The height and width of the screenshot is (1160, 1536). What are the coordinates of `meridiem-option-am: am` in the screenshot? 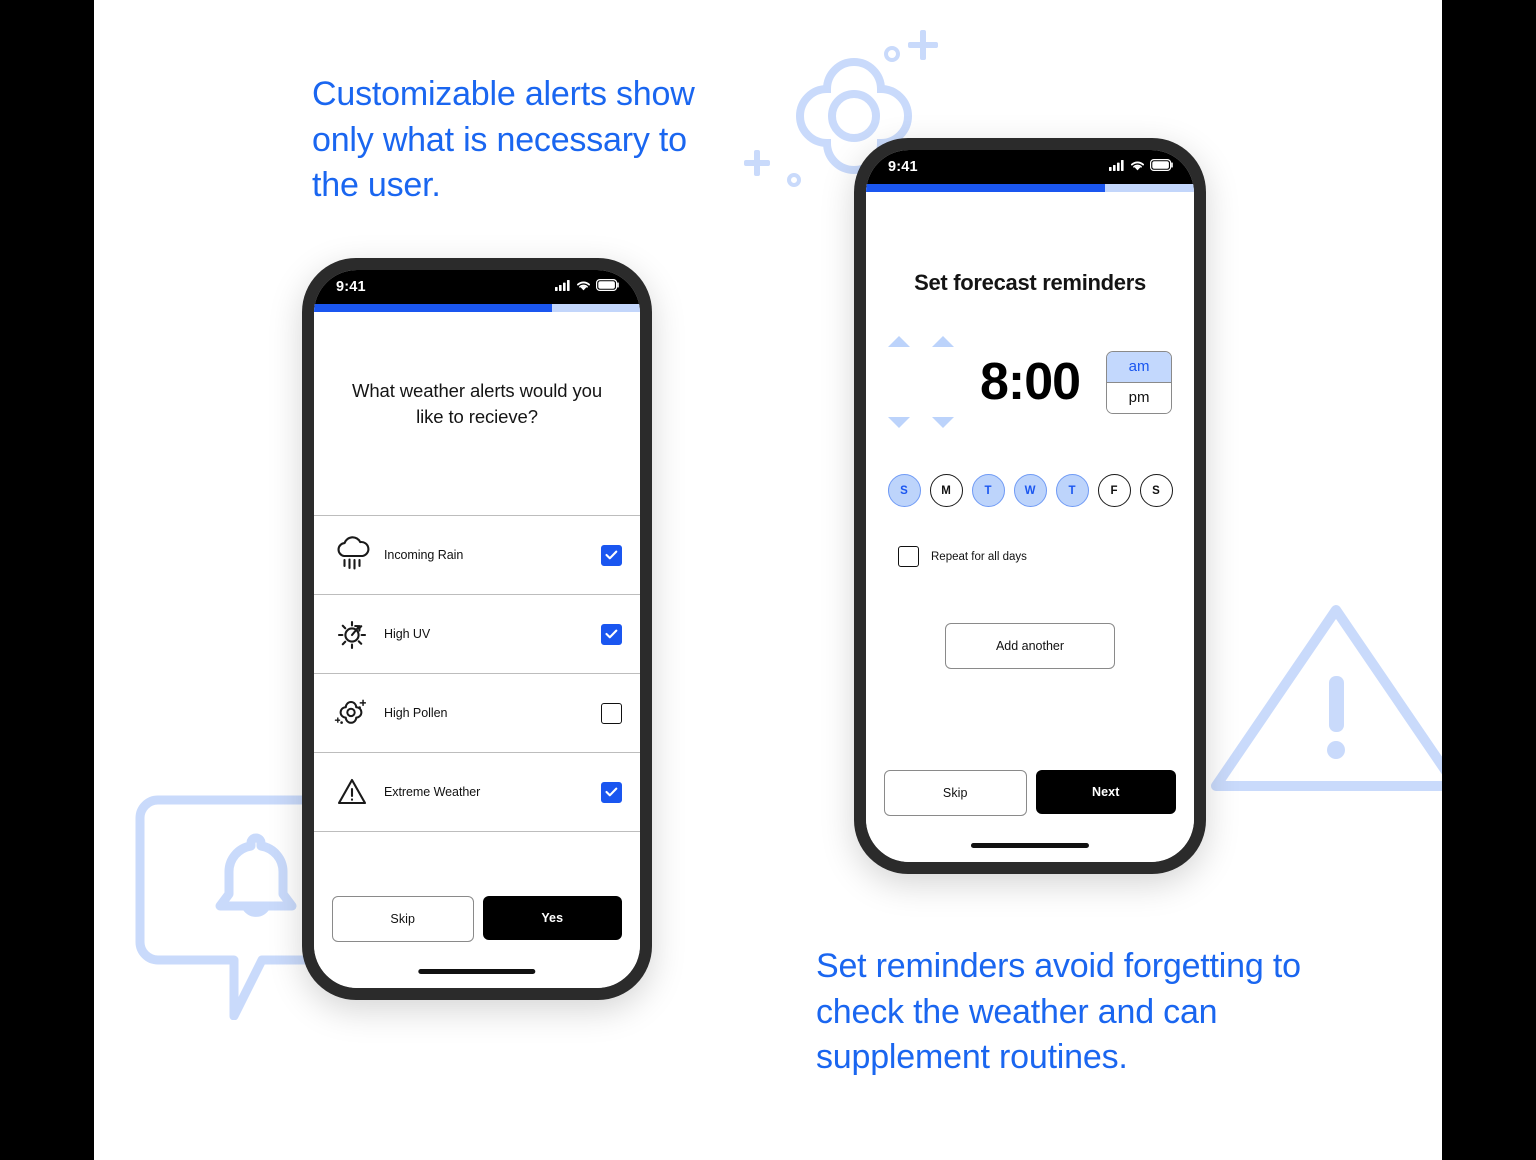 It's located at (1139, 367).